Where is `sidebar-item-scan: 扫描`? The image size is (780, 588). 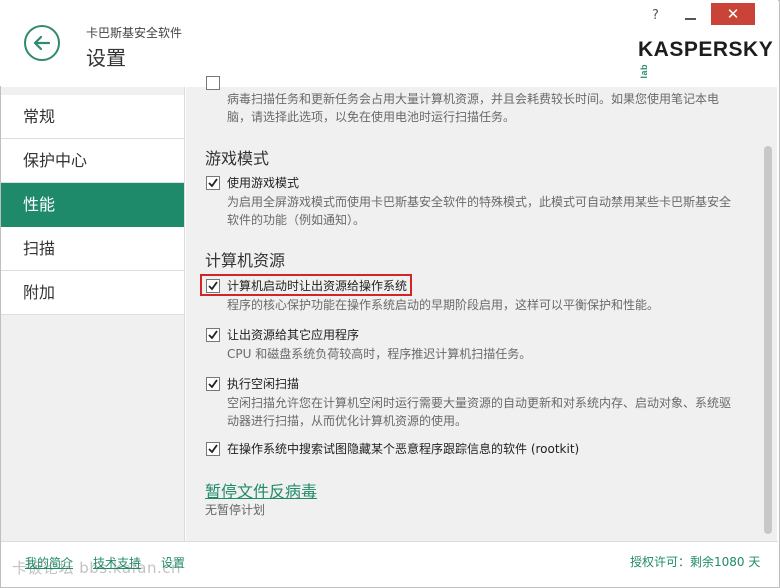 sidebar-item-scan: 扫描 is located at coordinates (92, 249).